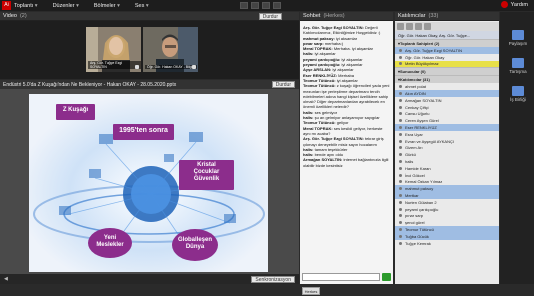  I want to click on menu-layouts: Düzenler, so click(66, 6).